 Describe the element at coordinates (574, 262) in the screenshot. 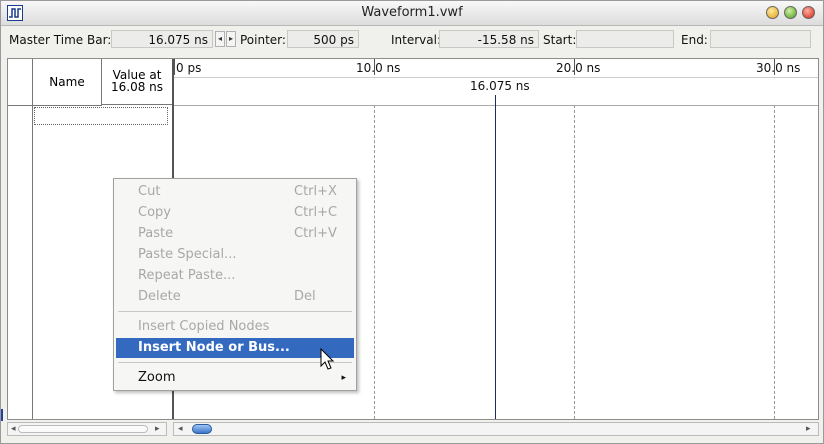

I see `grid-line-20ns` at that location.